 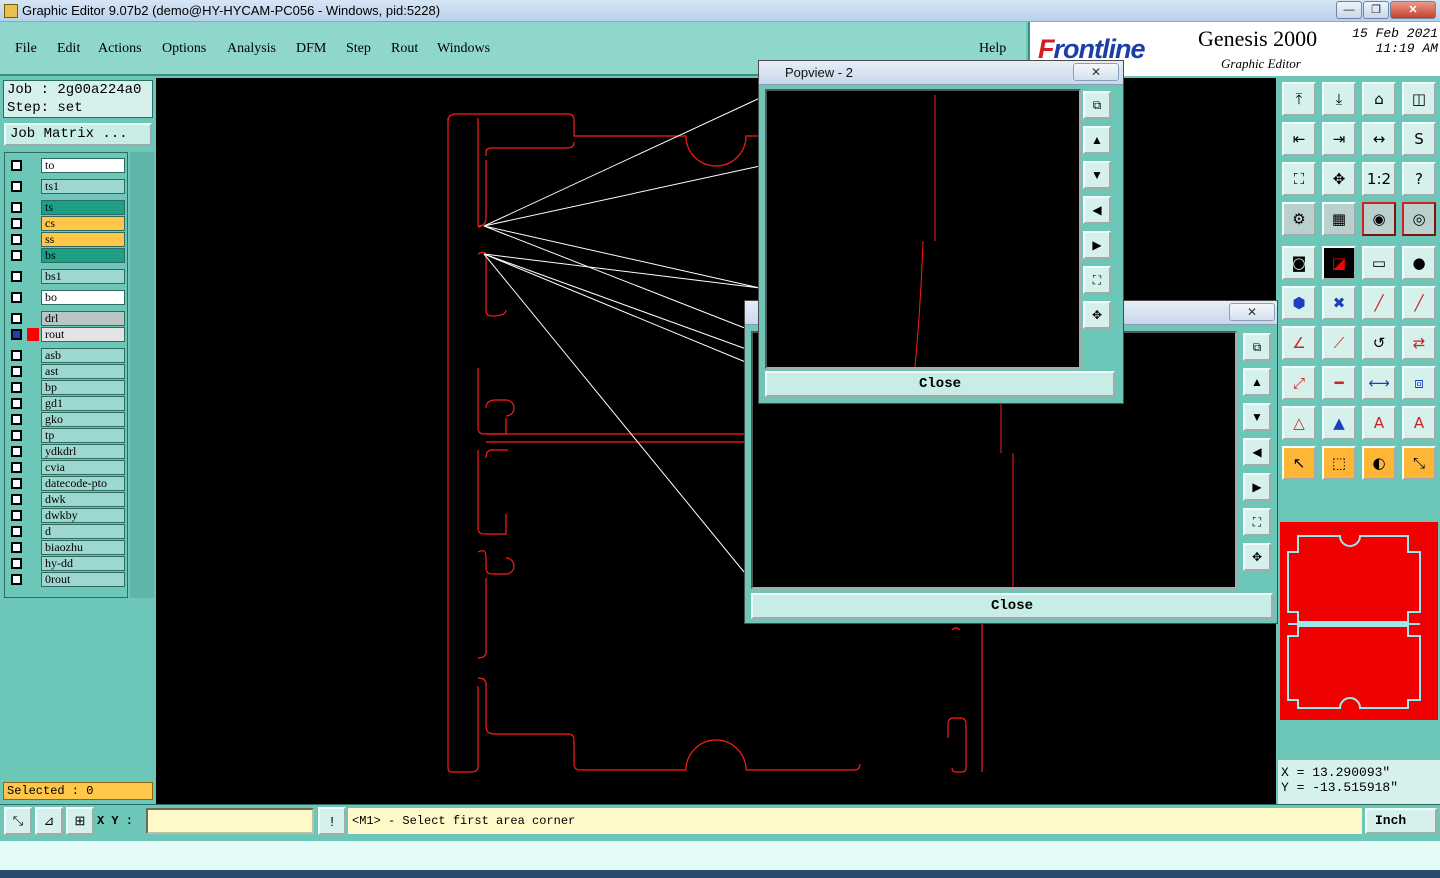 What do you see at coordinates (1379, 383) in the screenshot?
I see `measure-icon: ⟷` at bounding box center [1379, 383].